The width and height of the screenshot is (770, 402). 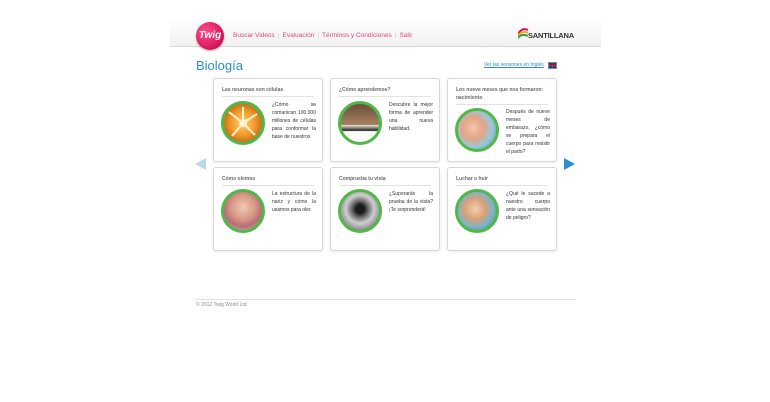 What do you see at coordinates (405, 35) in the screenshot?
I see `nav-salir: Salir` at bounding box center [405, 35].